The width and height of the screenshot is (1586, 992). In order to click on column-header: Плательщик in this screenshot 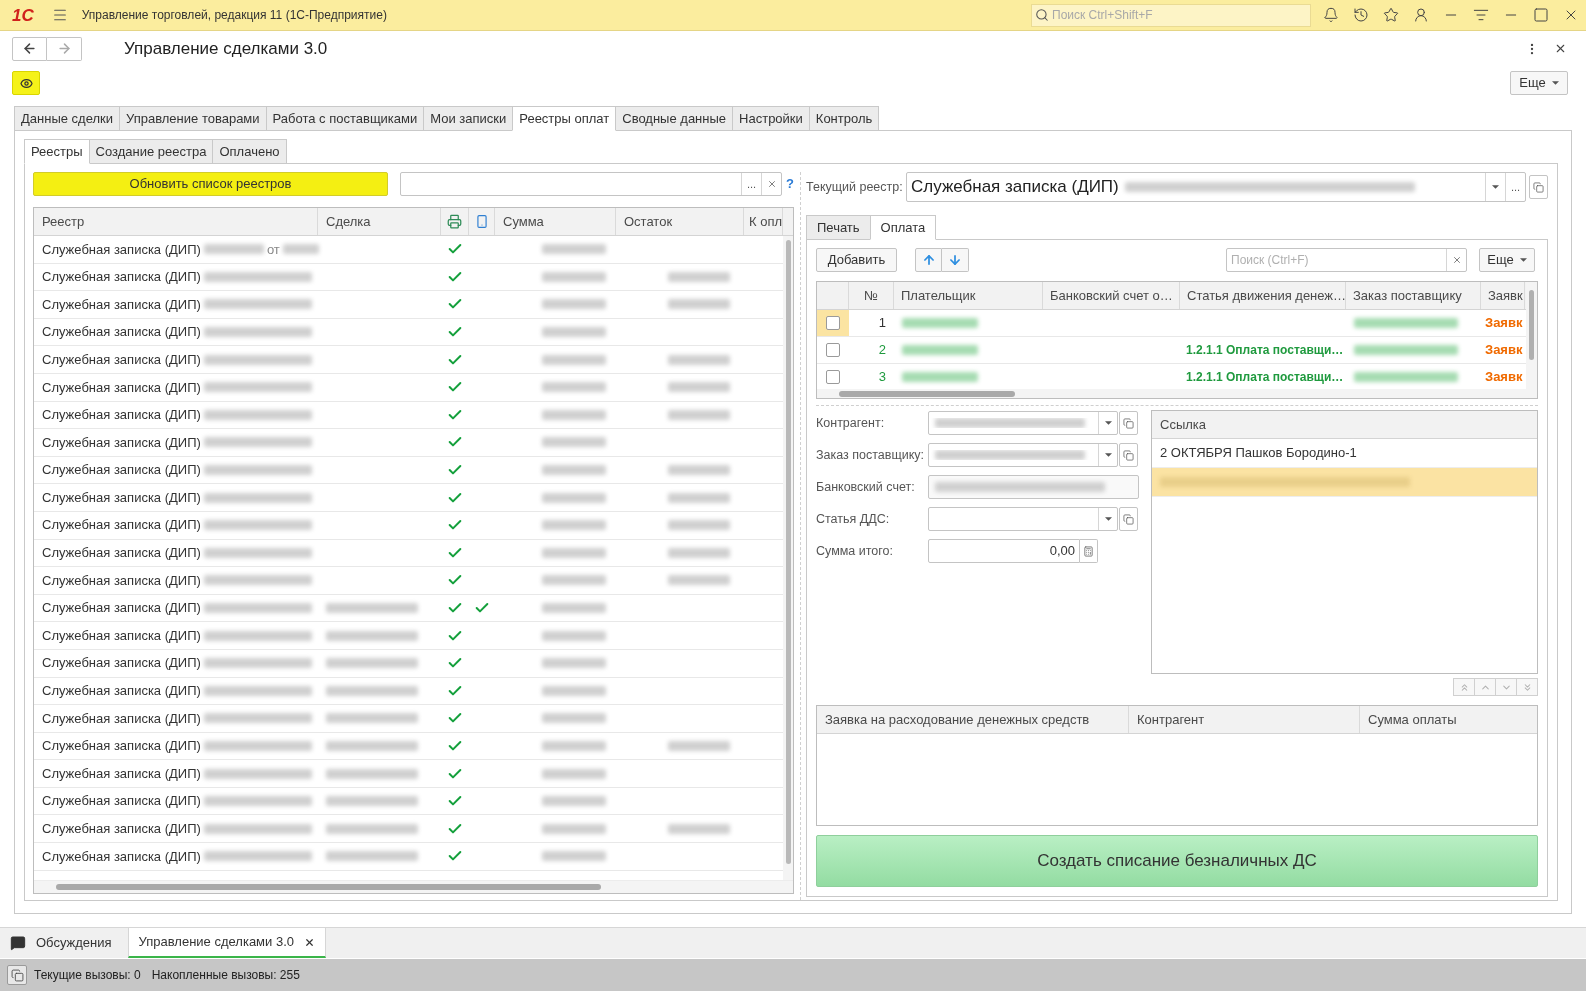, I will do `click(938, 295)`.